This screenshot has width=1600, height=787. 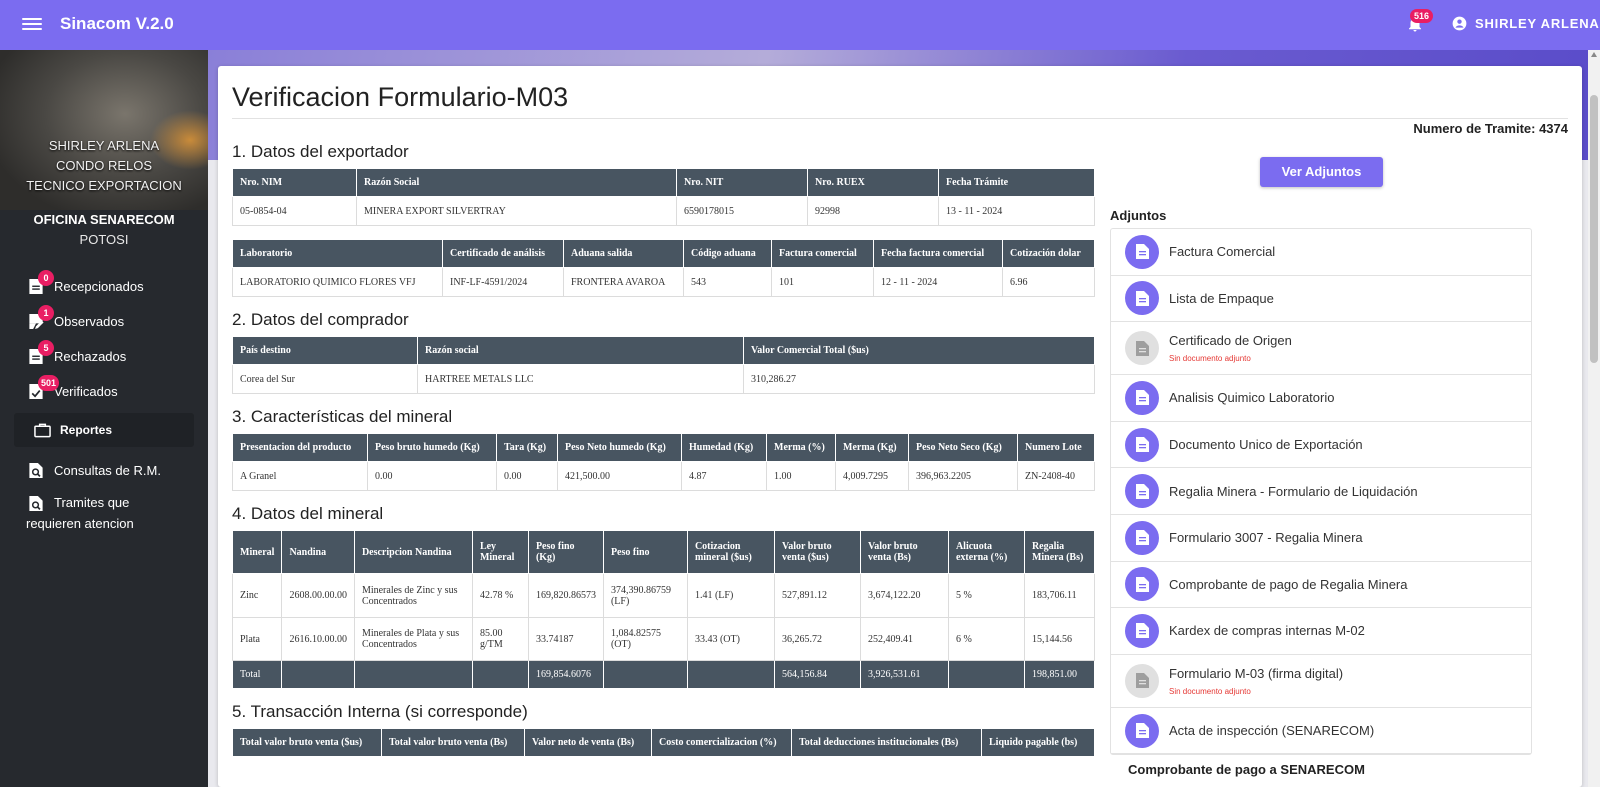 What do you see at coordinates (938, 282) in the screenshot?
I see `table-cell: 12 - 11 - 2024` at bounding box center [938, 282].